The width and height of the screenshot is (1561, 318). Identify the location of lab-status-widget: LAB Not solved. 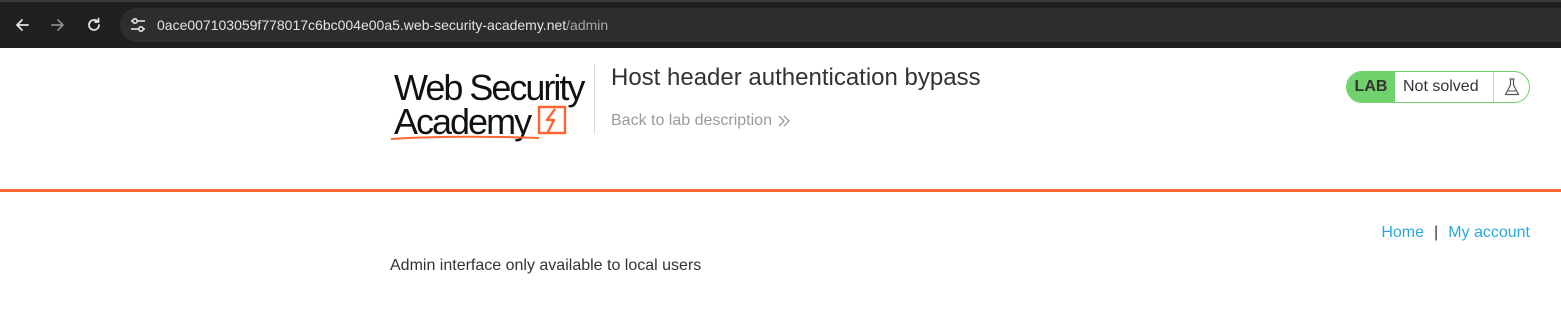
(1438, 87).